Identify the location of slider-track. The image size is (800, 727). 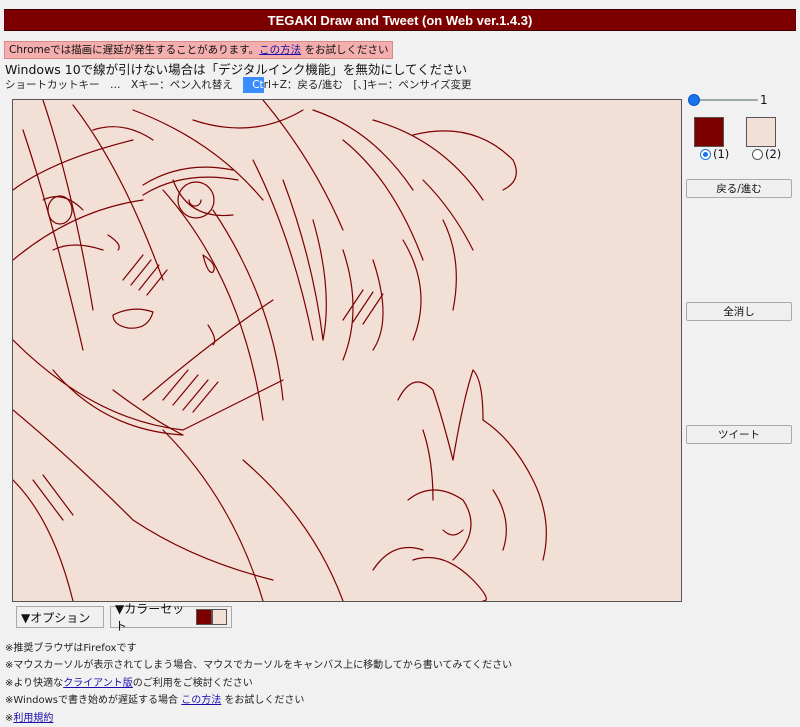
(724, 100).